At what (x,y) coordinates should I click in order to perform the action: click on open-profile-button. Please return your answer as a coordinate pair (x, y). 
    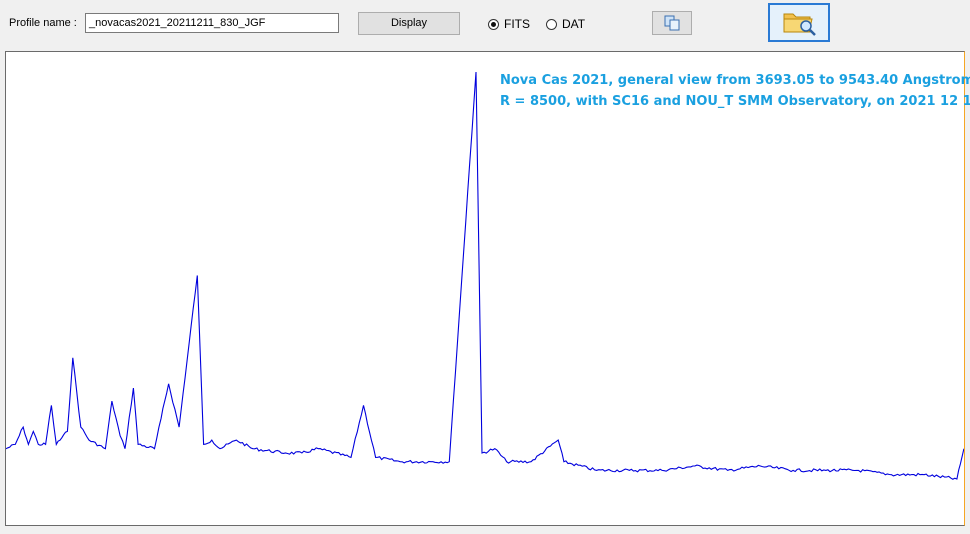
    Looking at the image, I should click on (799, 22).